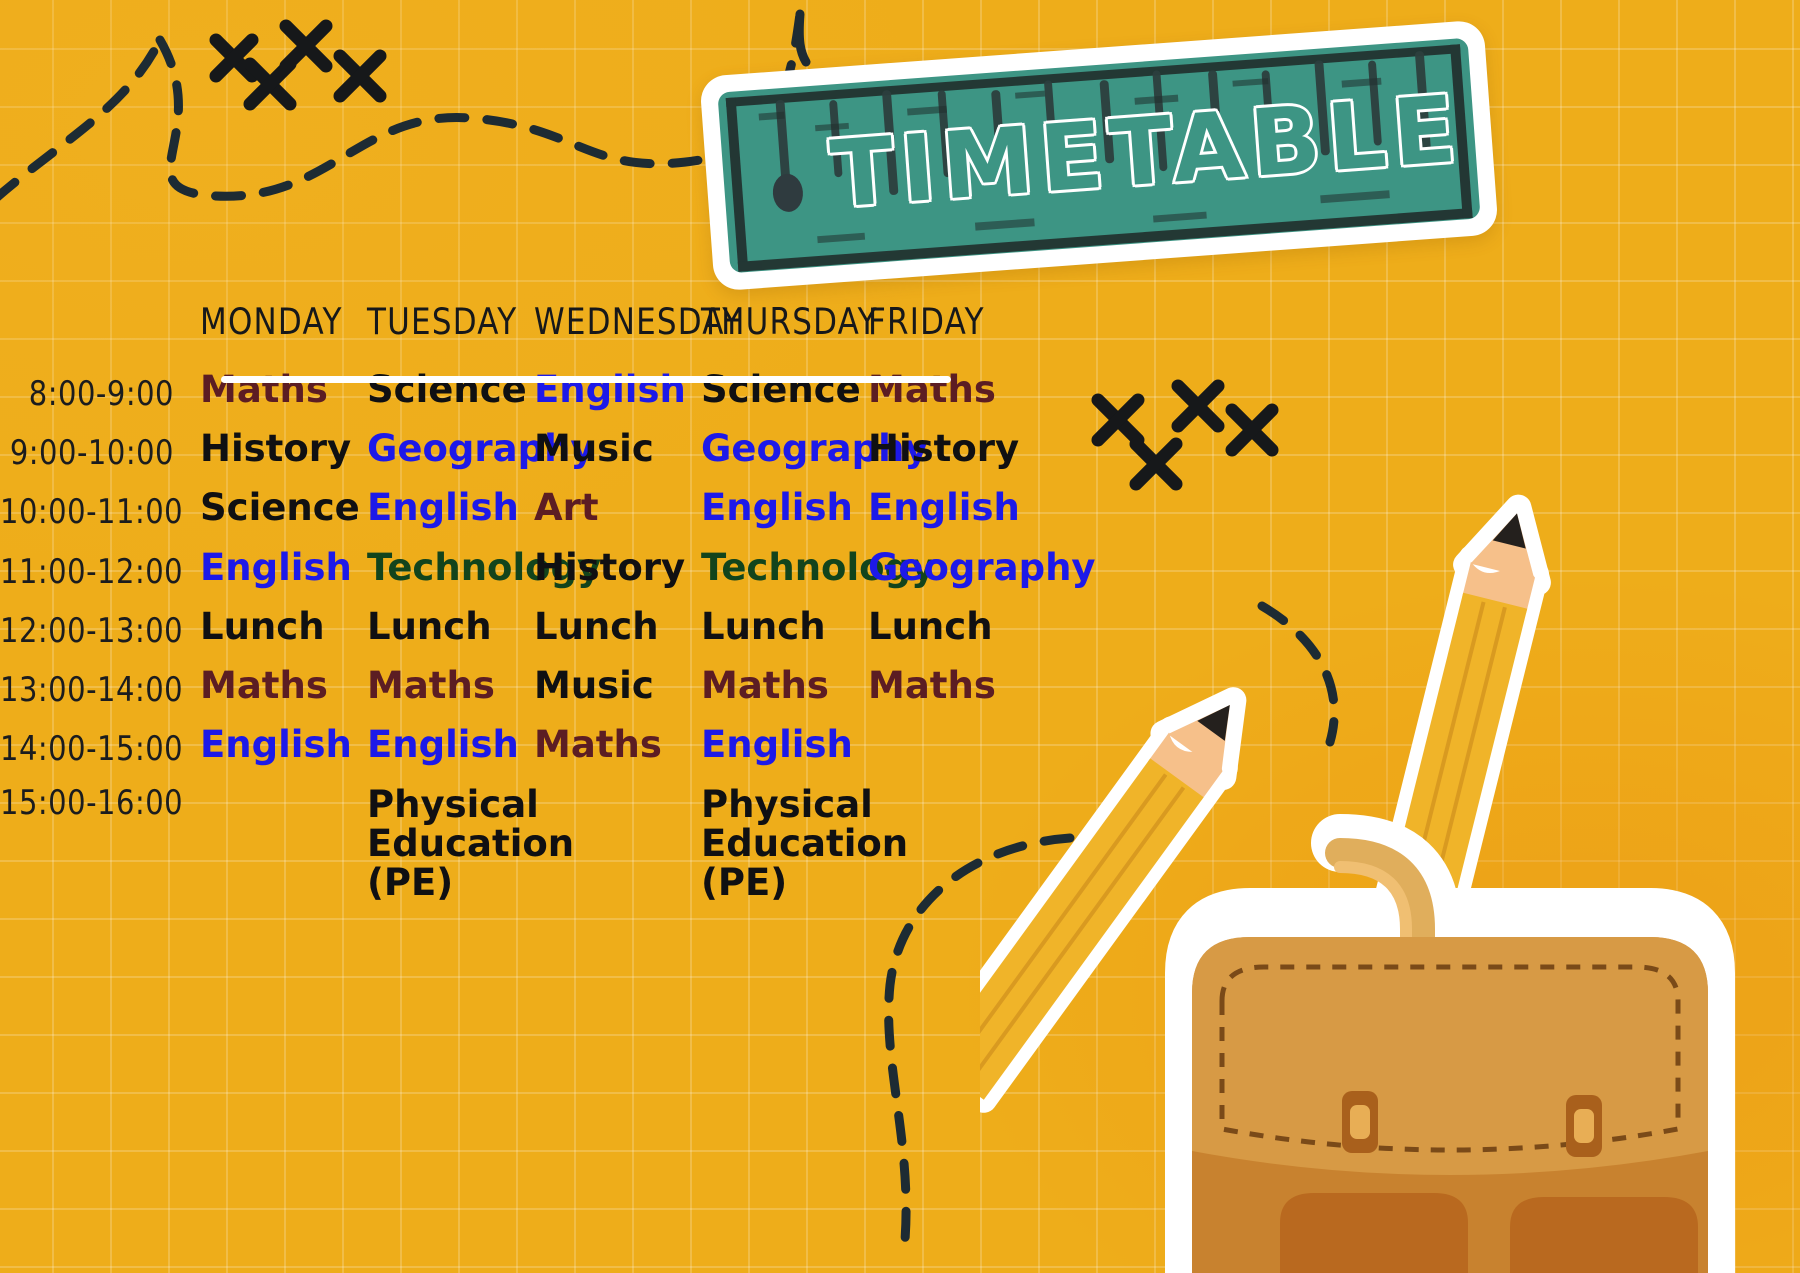 The image size is (1800, 1273). Describe the element at coordinates (951, 744) in the screenshot. I see `subject-cell-friday` at that location.